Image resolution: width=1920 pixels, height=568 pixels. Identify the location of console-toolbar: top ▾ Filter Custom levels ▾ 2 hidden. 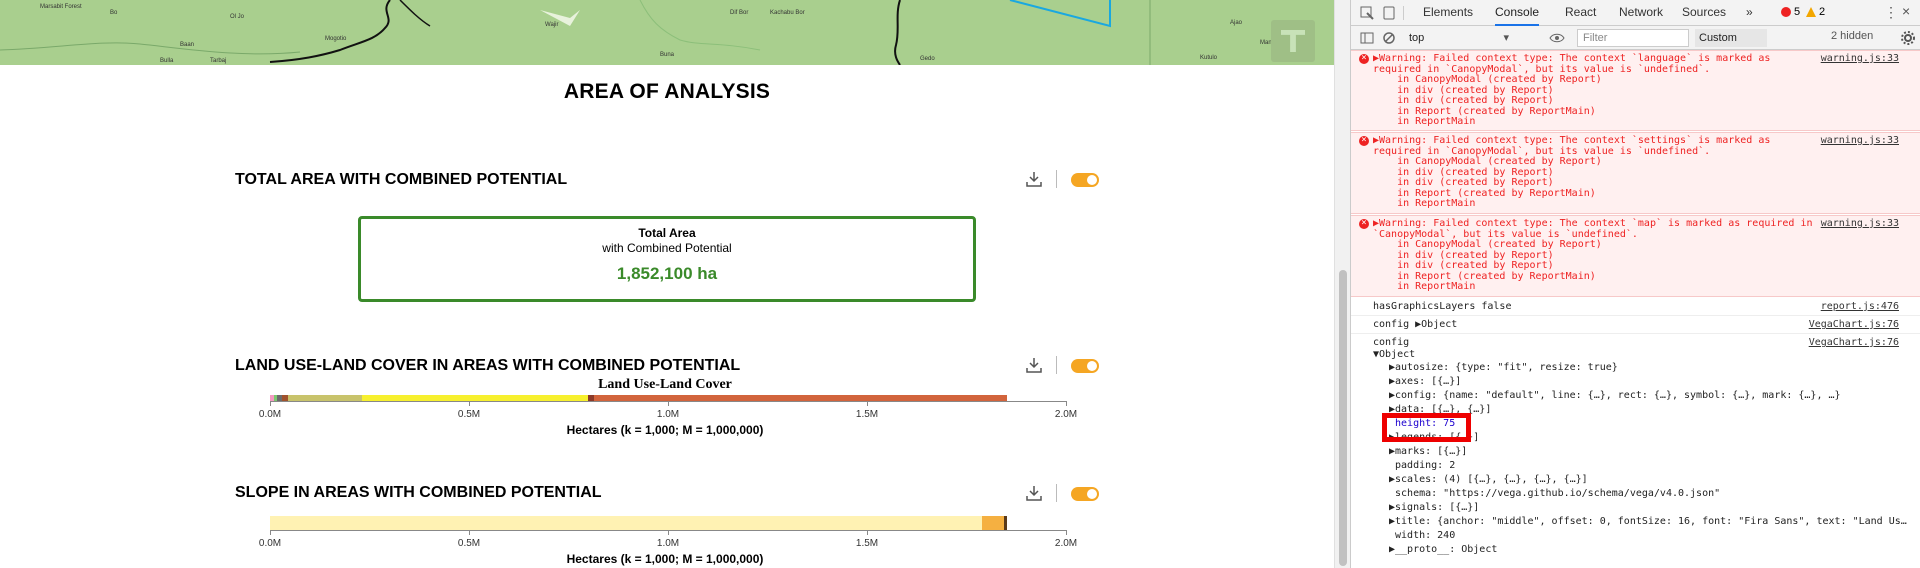
(1635, 44).